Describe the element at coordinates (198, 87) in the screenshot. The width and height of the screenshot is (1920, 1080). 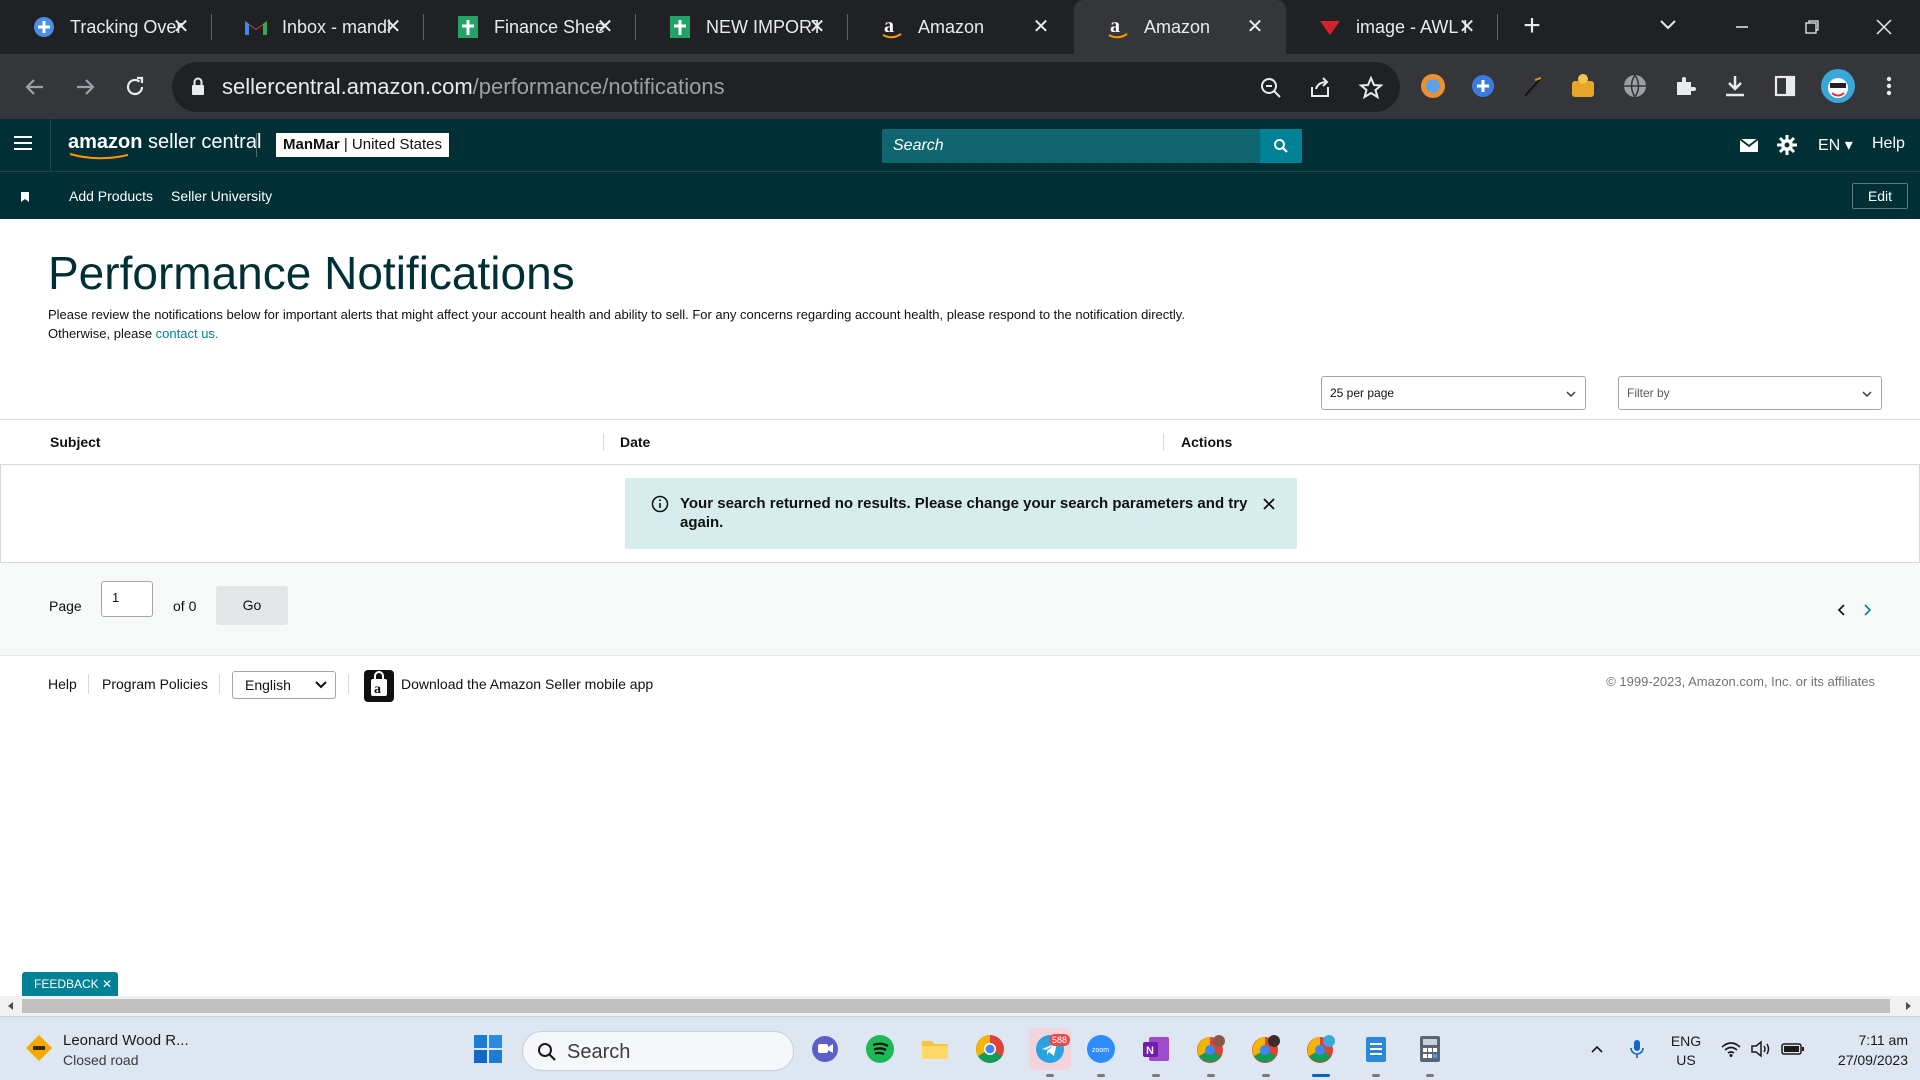
I see `lock-icon` at that location.